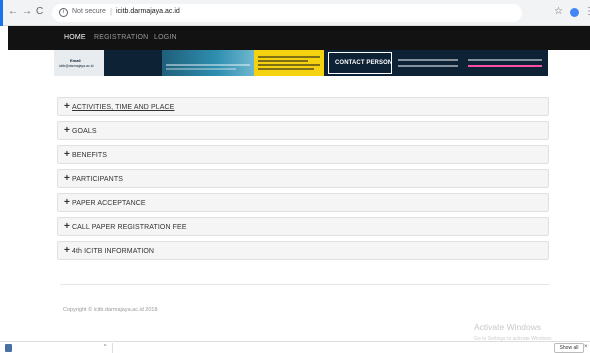 The image size is (590, 353). I want to click on forward-icon: →, so click(27, 12).